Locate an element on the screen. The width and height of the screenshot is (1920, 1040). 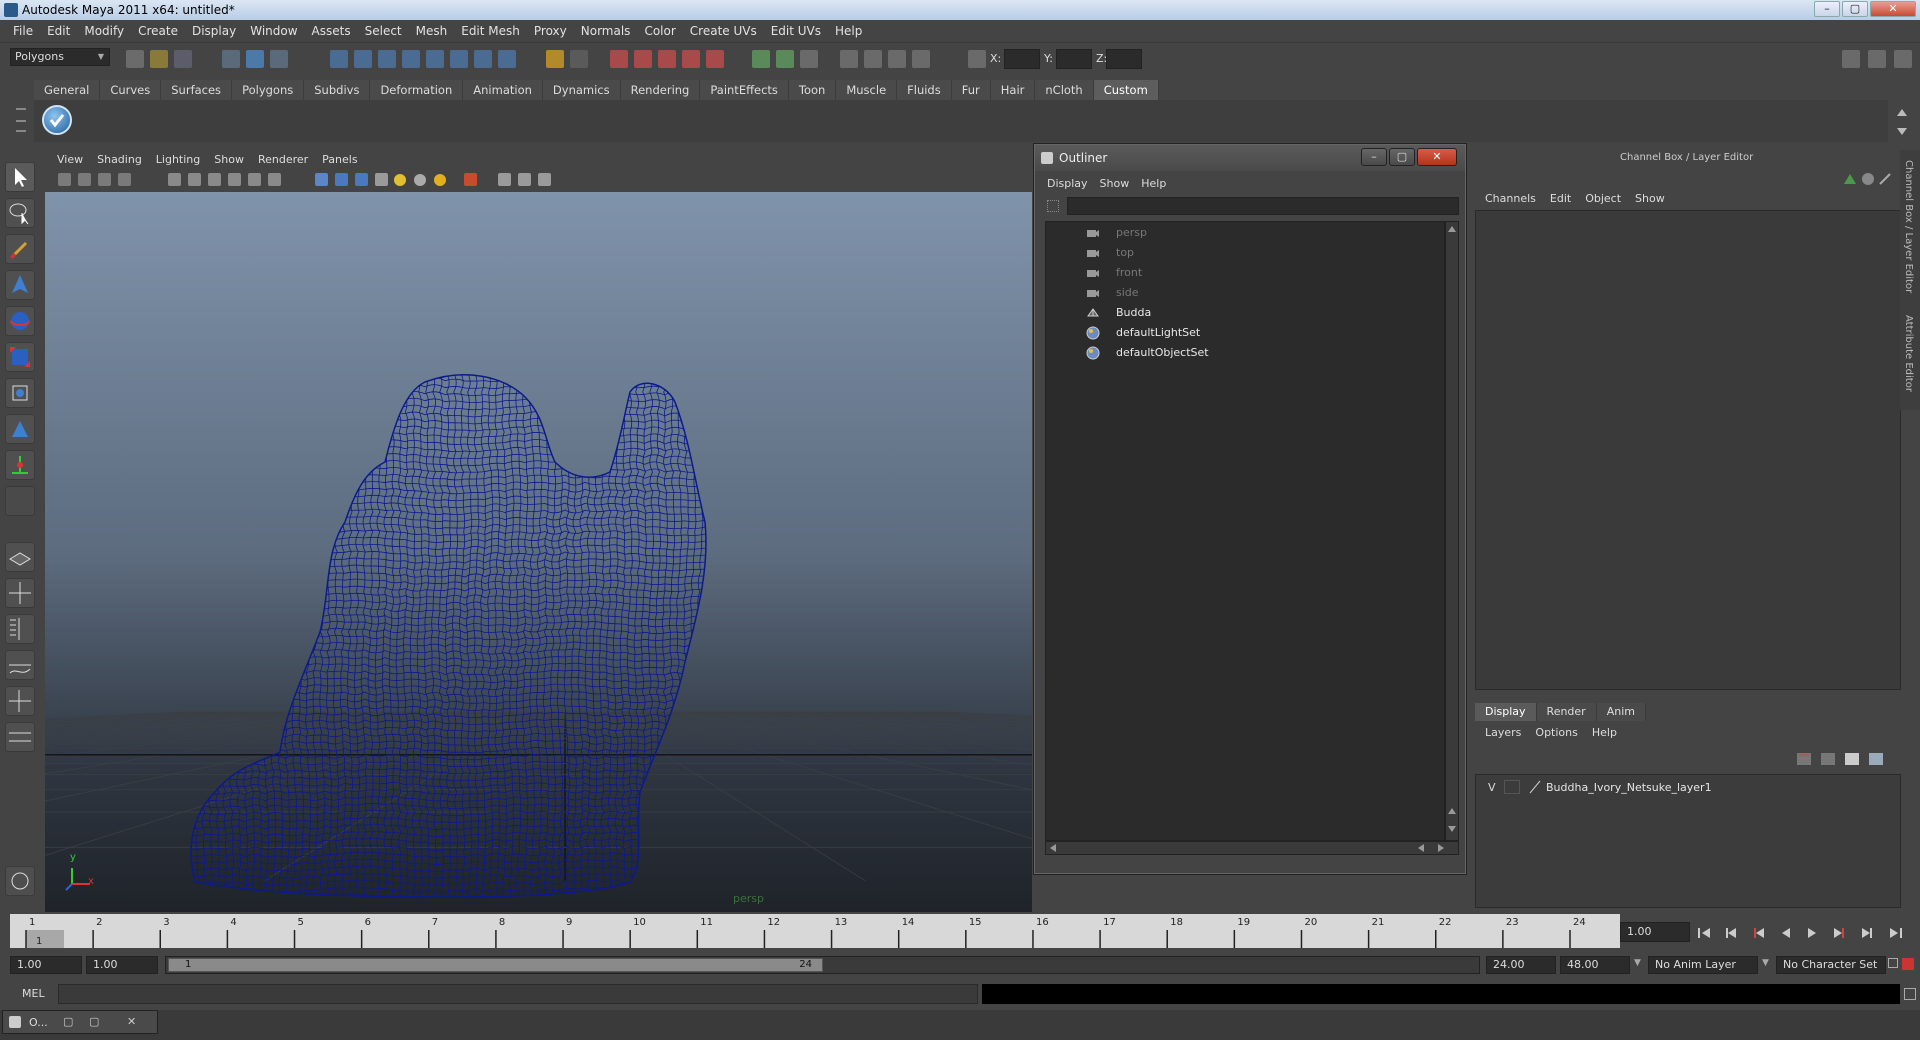
layout-four-icon is located at coordinates (873, 59).